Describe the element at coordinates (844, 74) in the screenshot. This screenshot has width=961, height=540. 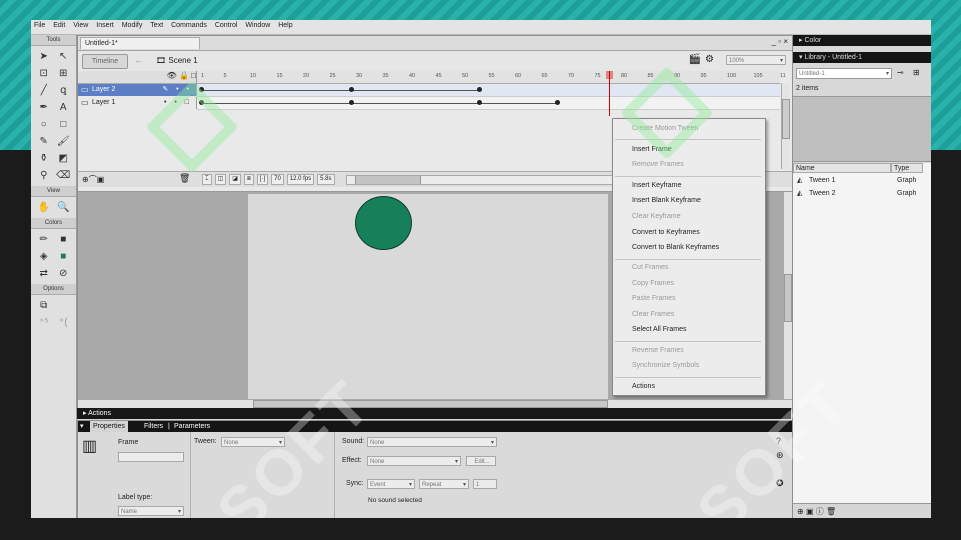
I see `library-document-select: Untitled-1` at that location.